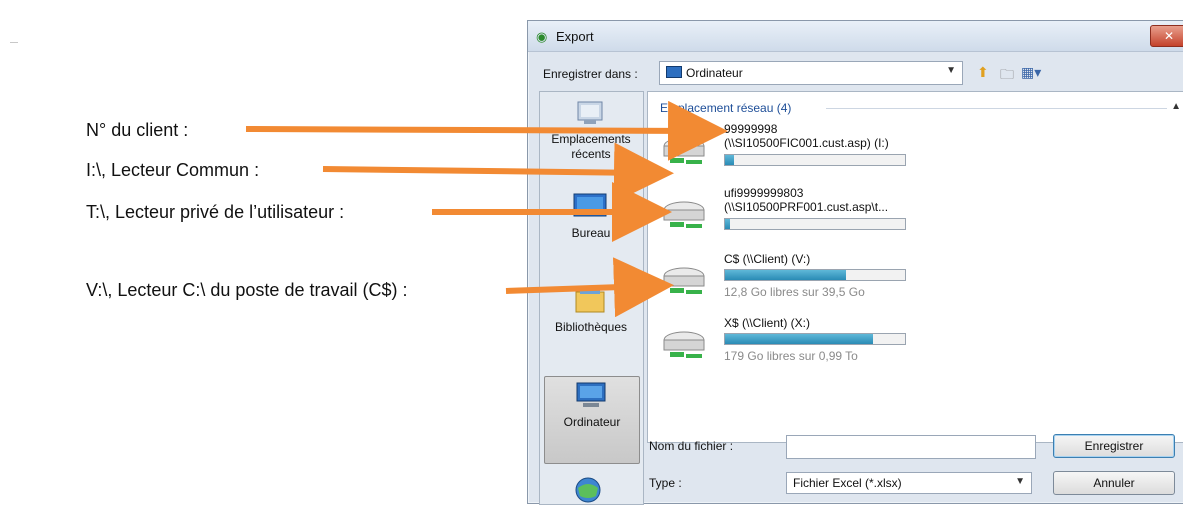  I want to click on type-label: Type :, so click(665, 483).